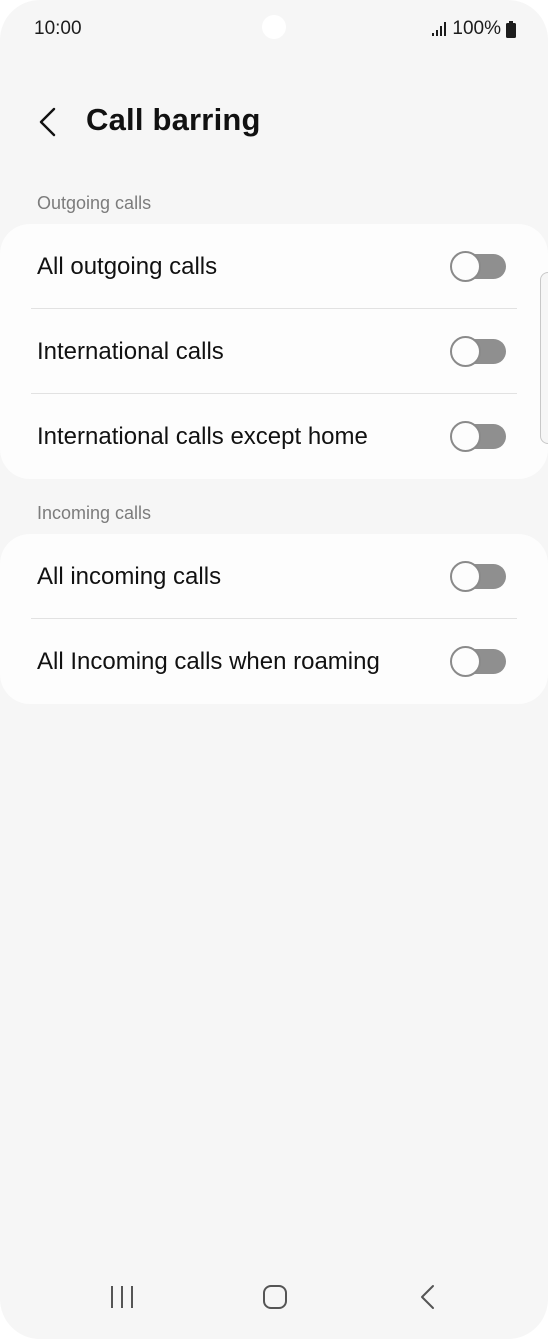  What do you see at coordinates (544, 358) in the screenshot?
I see `scroll-indicator` at bounding box center [544, 358].